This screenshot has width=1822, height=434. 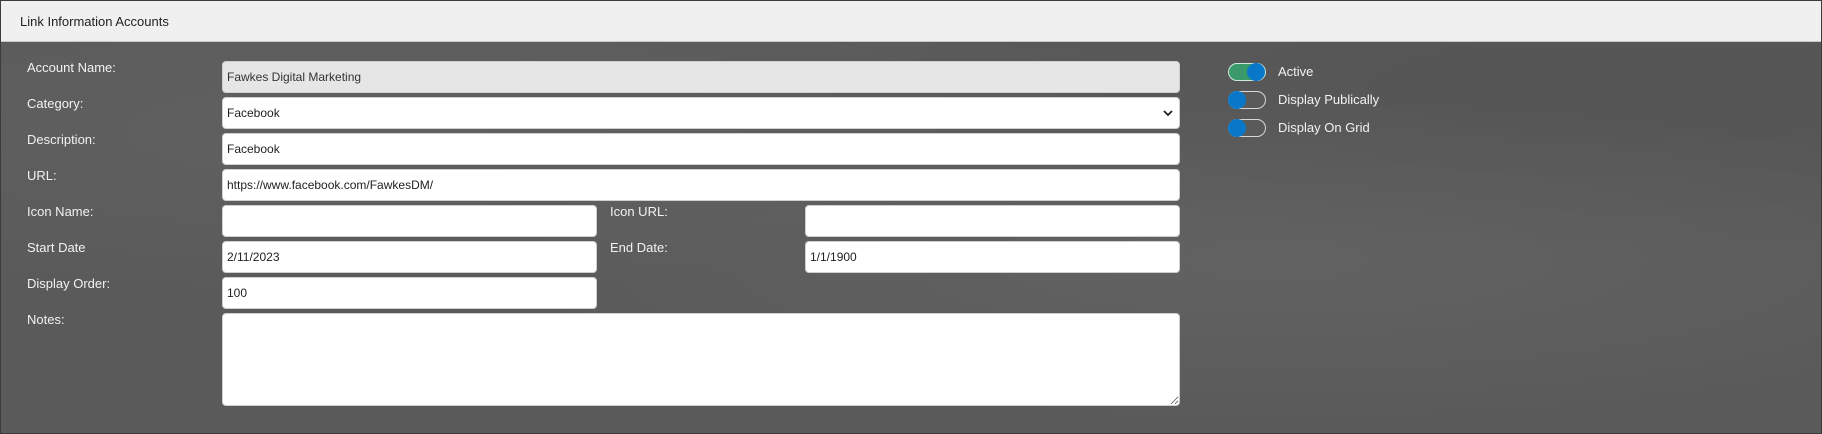 What do you see at coordinates (1324, 127) in the screenshot?
I see `toggle-display-on-grid-label: Display On Grid` at bounding box center [1324, 127].